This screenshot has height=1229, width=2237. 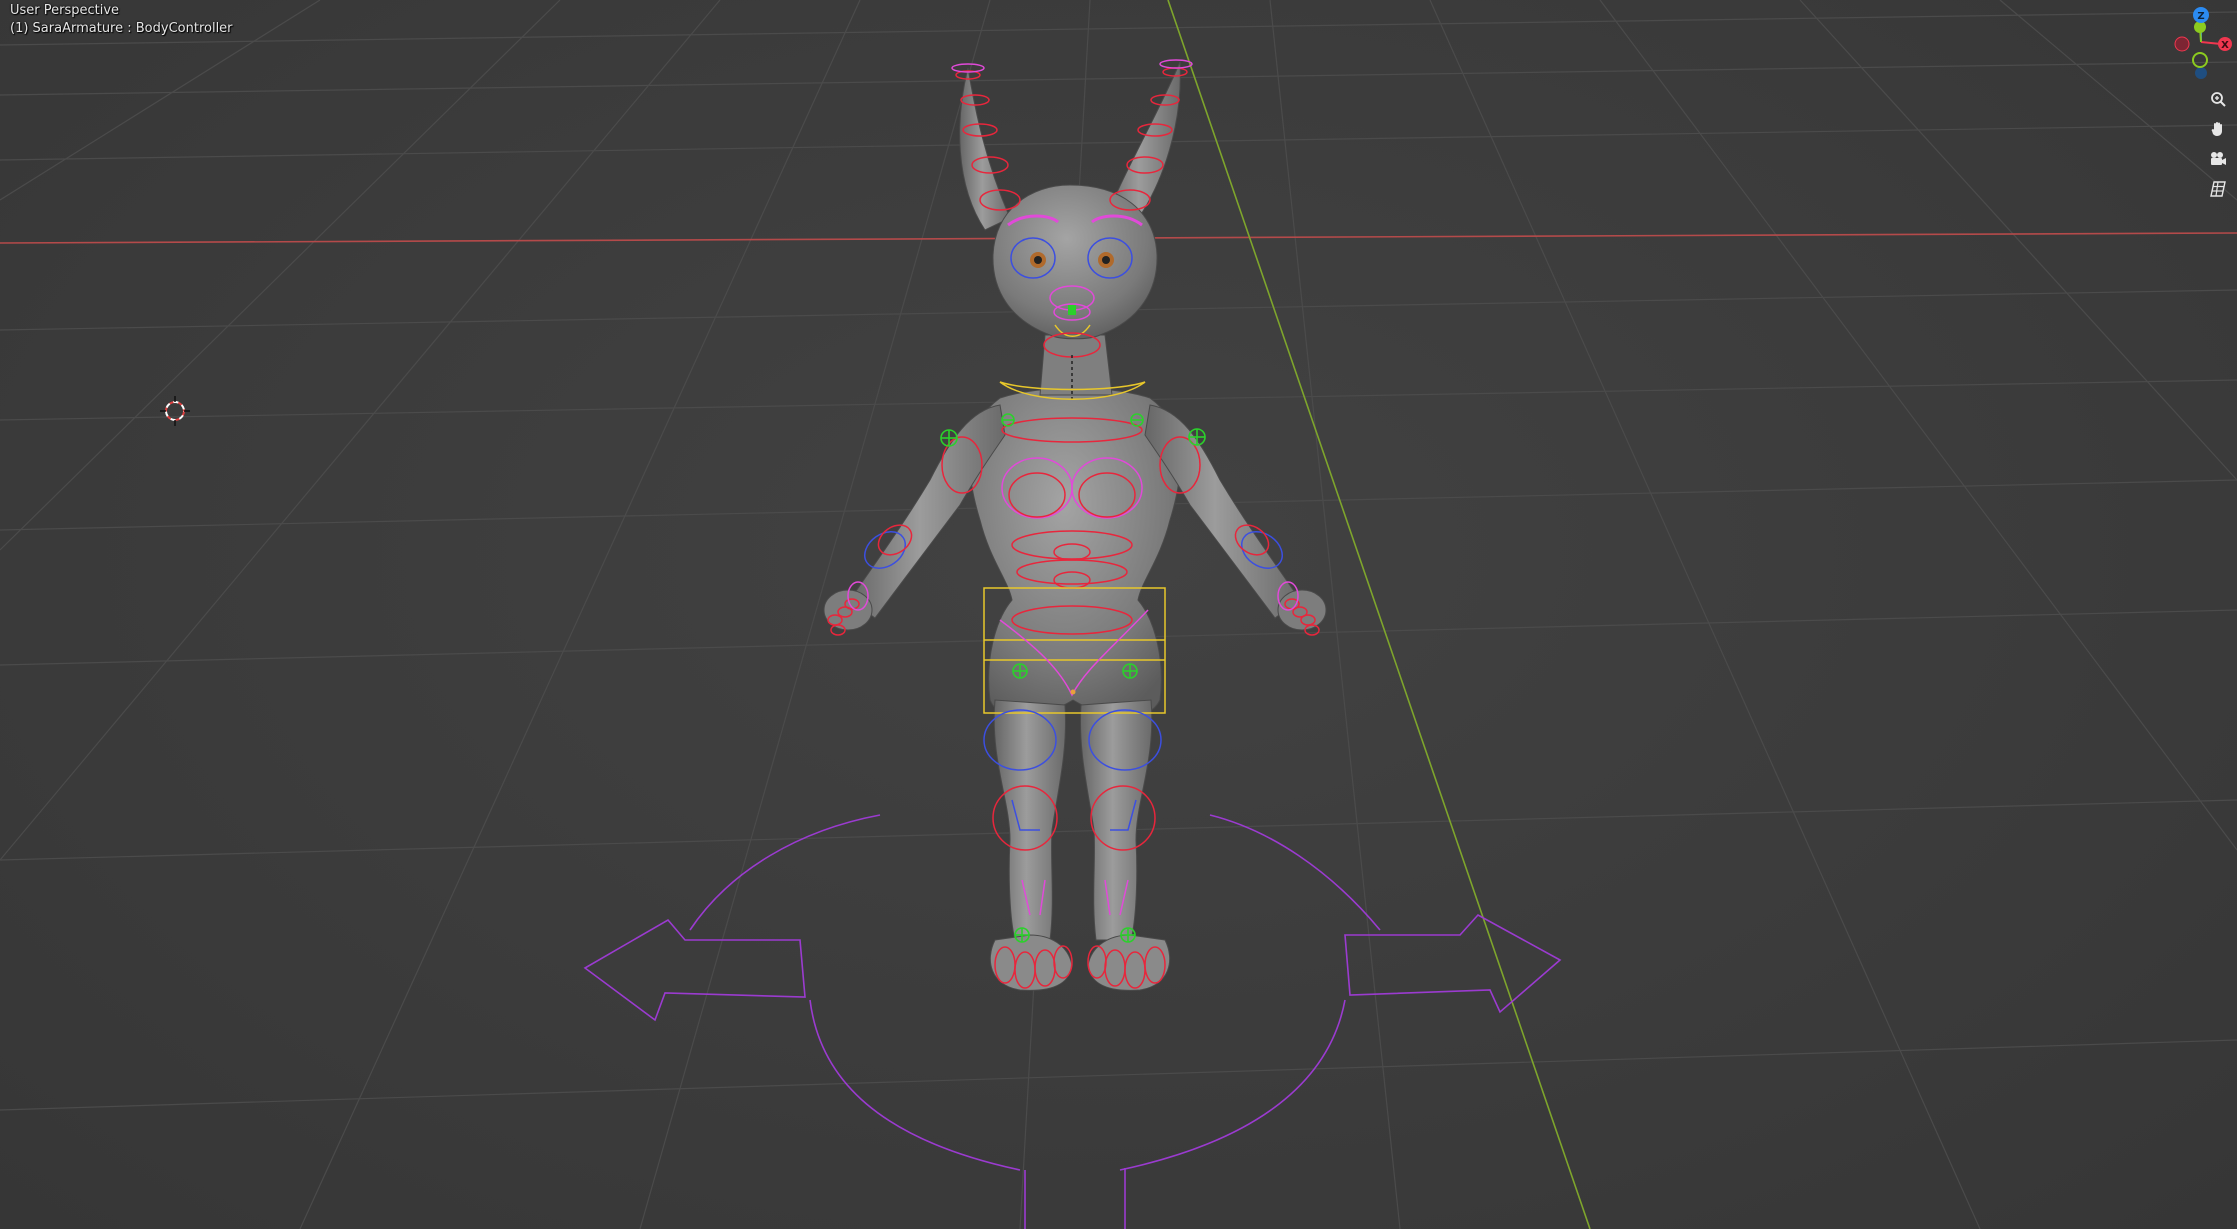 What do you see at coordinates (2200, 60) in the screenshot?
I see `gizmo-neg-y` at bounding box center [2200, 60].